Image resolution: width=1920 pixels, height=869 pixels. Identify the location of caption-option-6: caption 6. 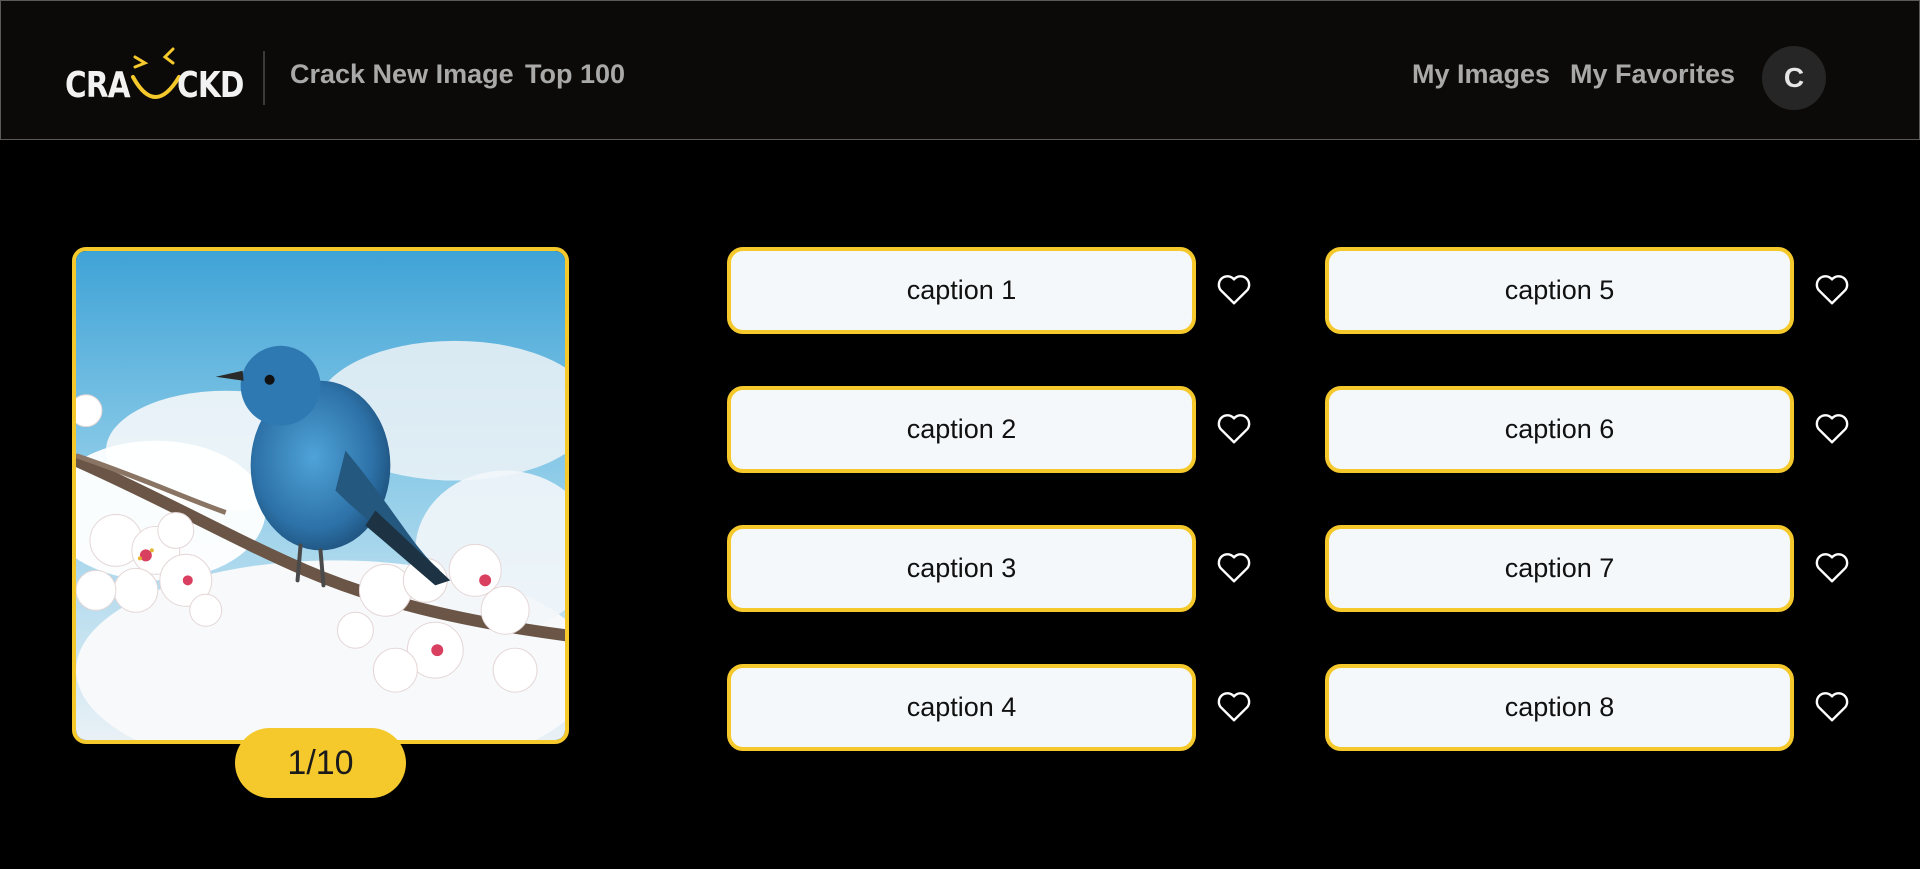
(1559, 429).